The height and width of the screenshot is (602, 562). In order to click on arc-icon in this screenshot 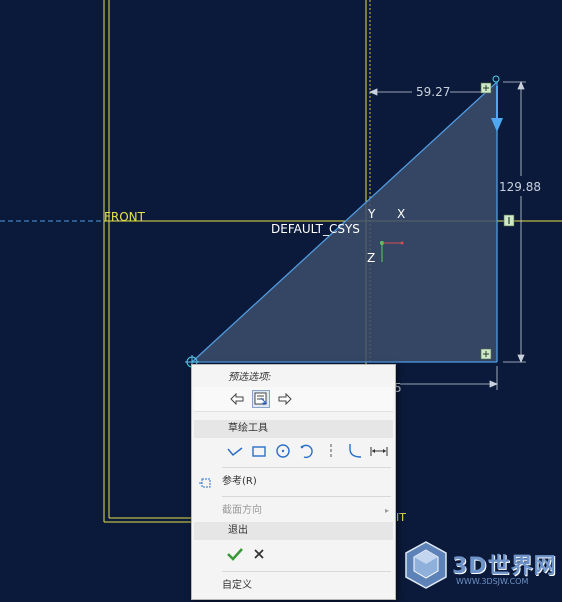, I will do `click(307, 451)`.